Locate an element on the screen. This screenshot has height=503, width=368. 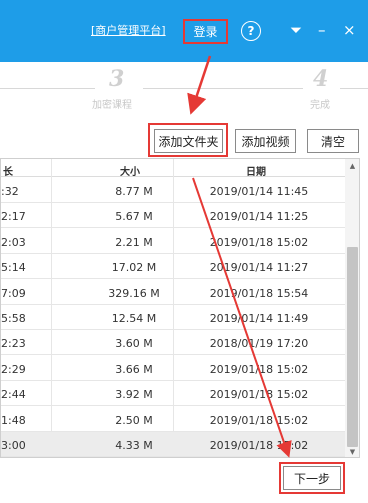
title-bar: [商户管理平台] 登录 ? ⏷ – × is located at coordinates (184, 31).